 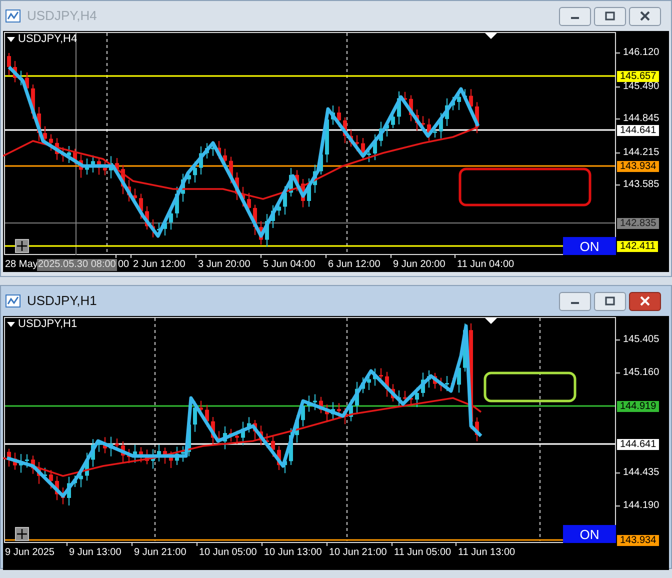 What do you see at coordinates (641, 87) in the screenshot?
I see `price-axis-label: 145.490` at bounding box center [641, 87].